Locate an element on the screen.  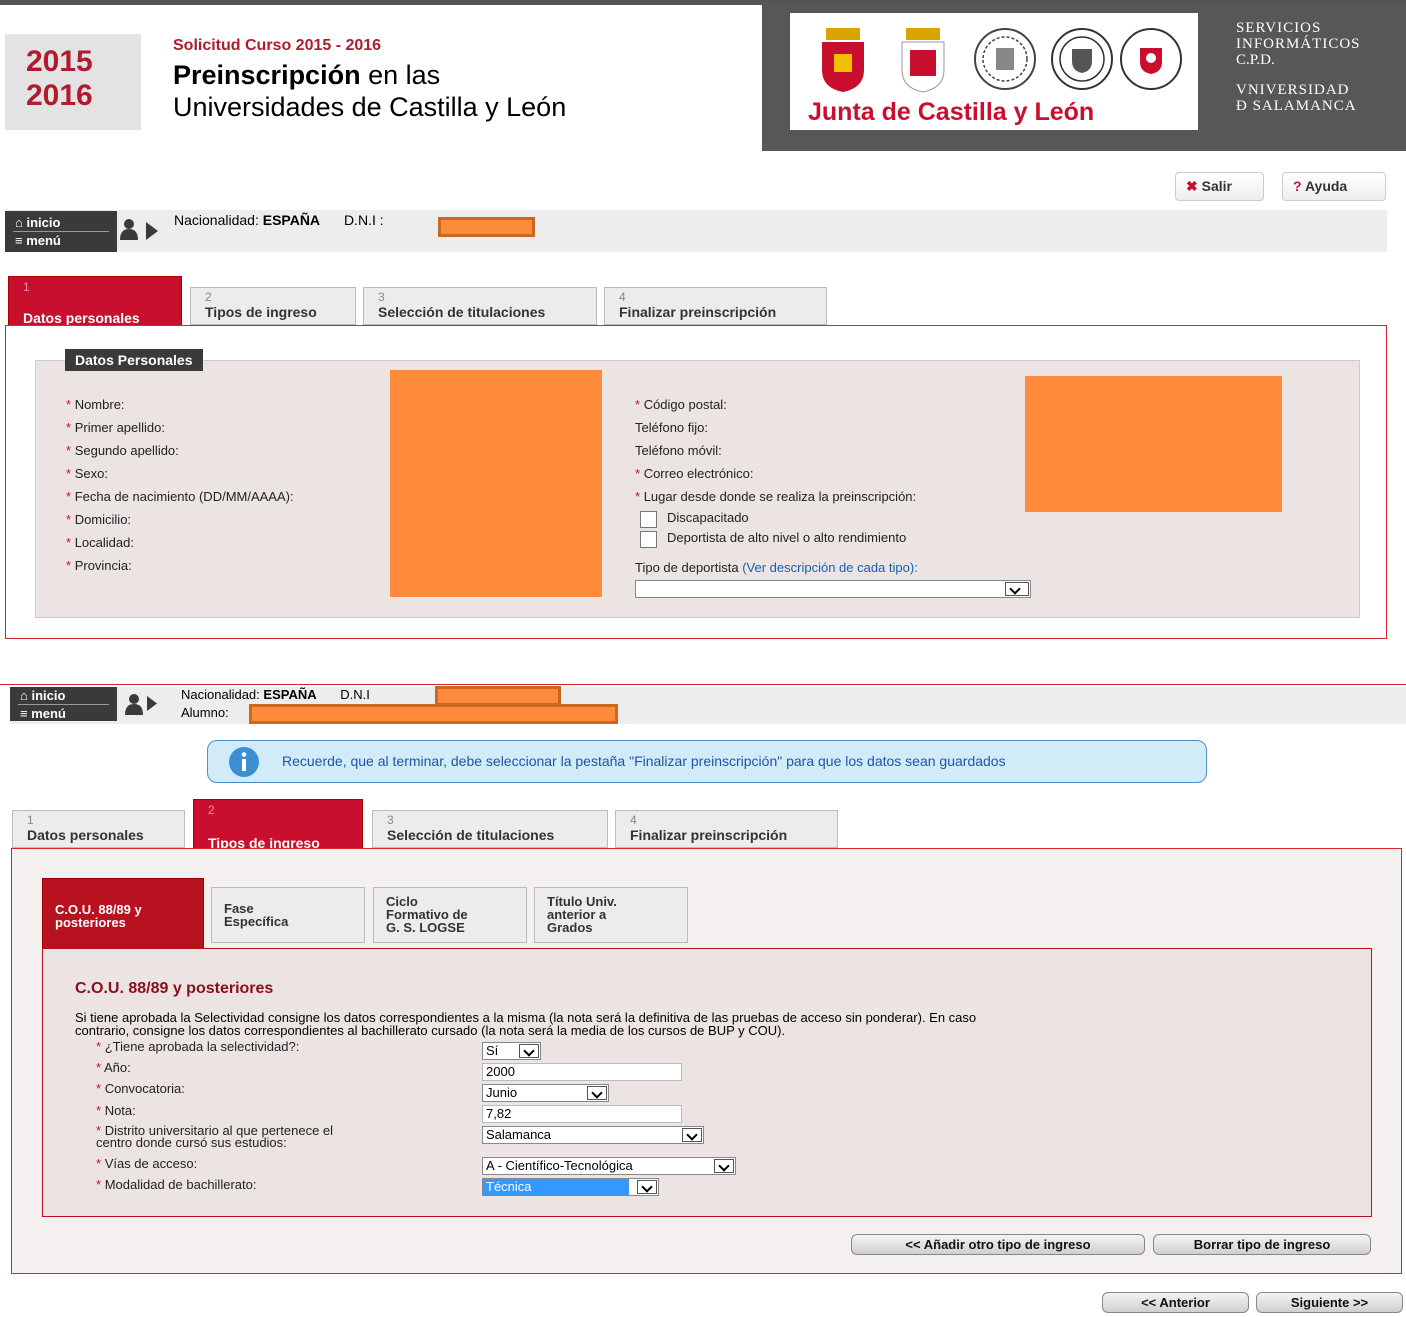
junta-logo-text: Junta de Castilla y León is located at coordinates (951, 112).